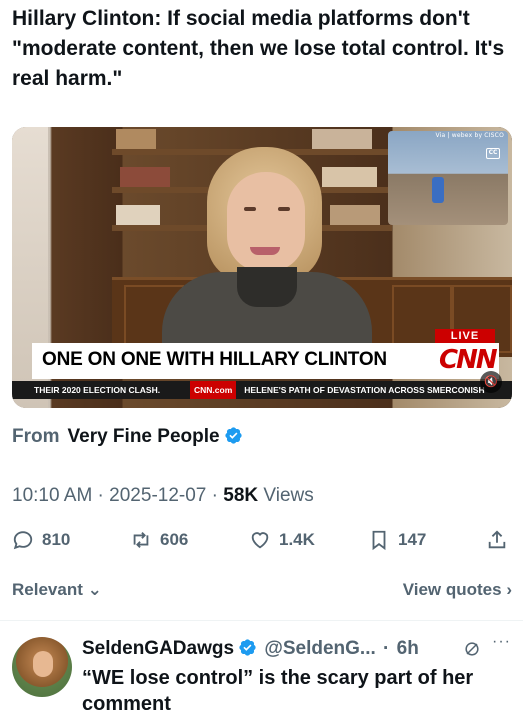 This screenshot has height=720, width=523. What do you see at coordinates (491, 382) in the screenshot?
I see `speaker-muted-icon: 🔇` at bounding box center [491, 382].